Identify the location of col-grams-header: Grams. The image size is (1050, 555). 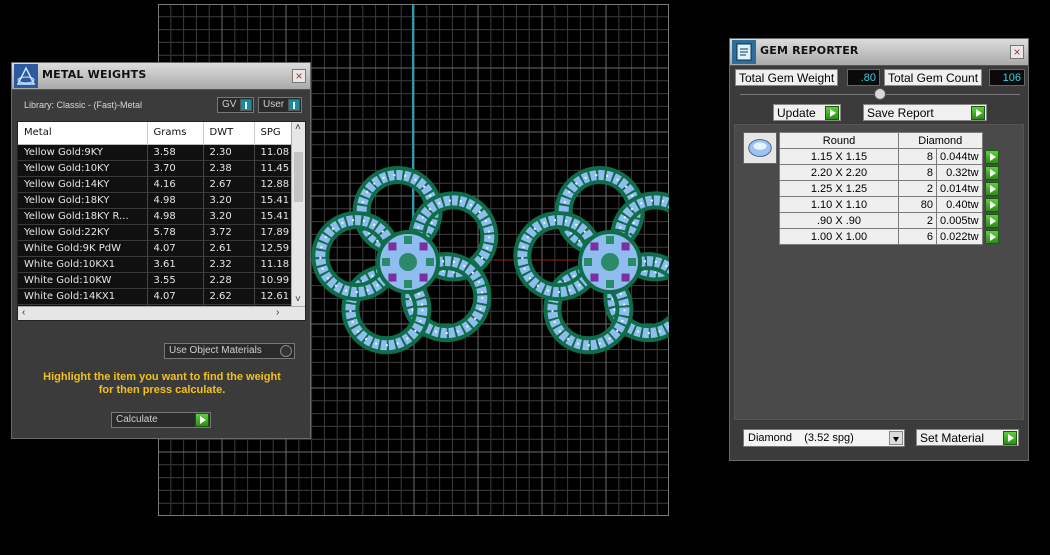
(175, 133).